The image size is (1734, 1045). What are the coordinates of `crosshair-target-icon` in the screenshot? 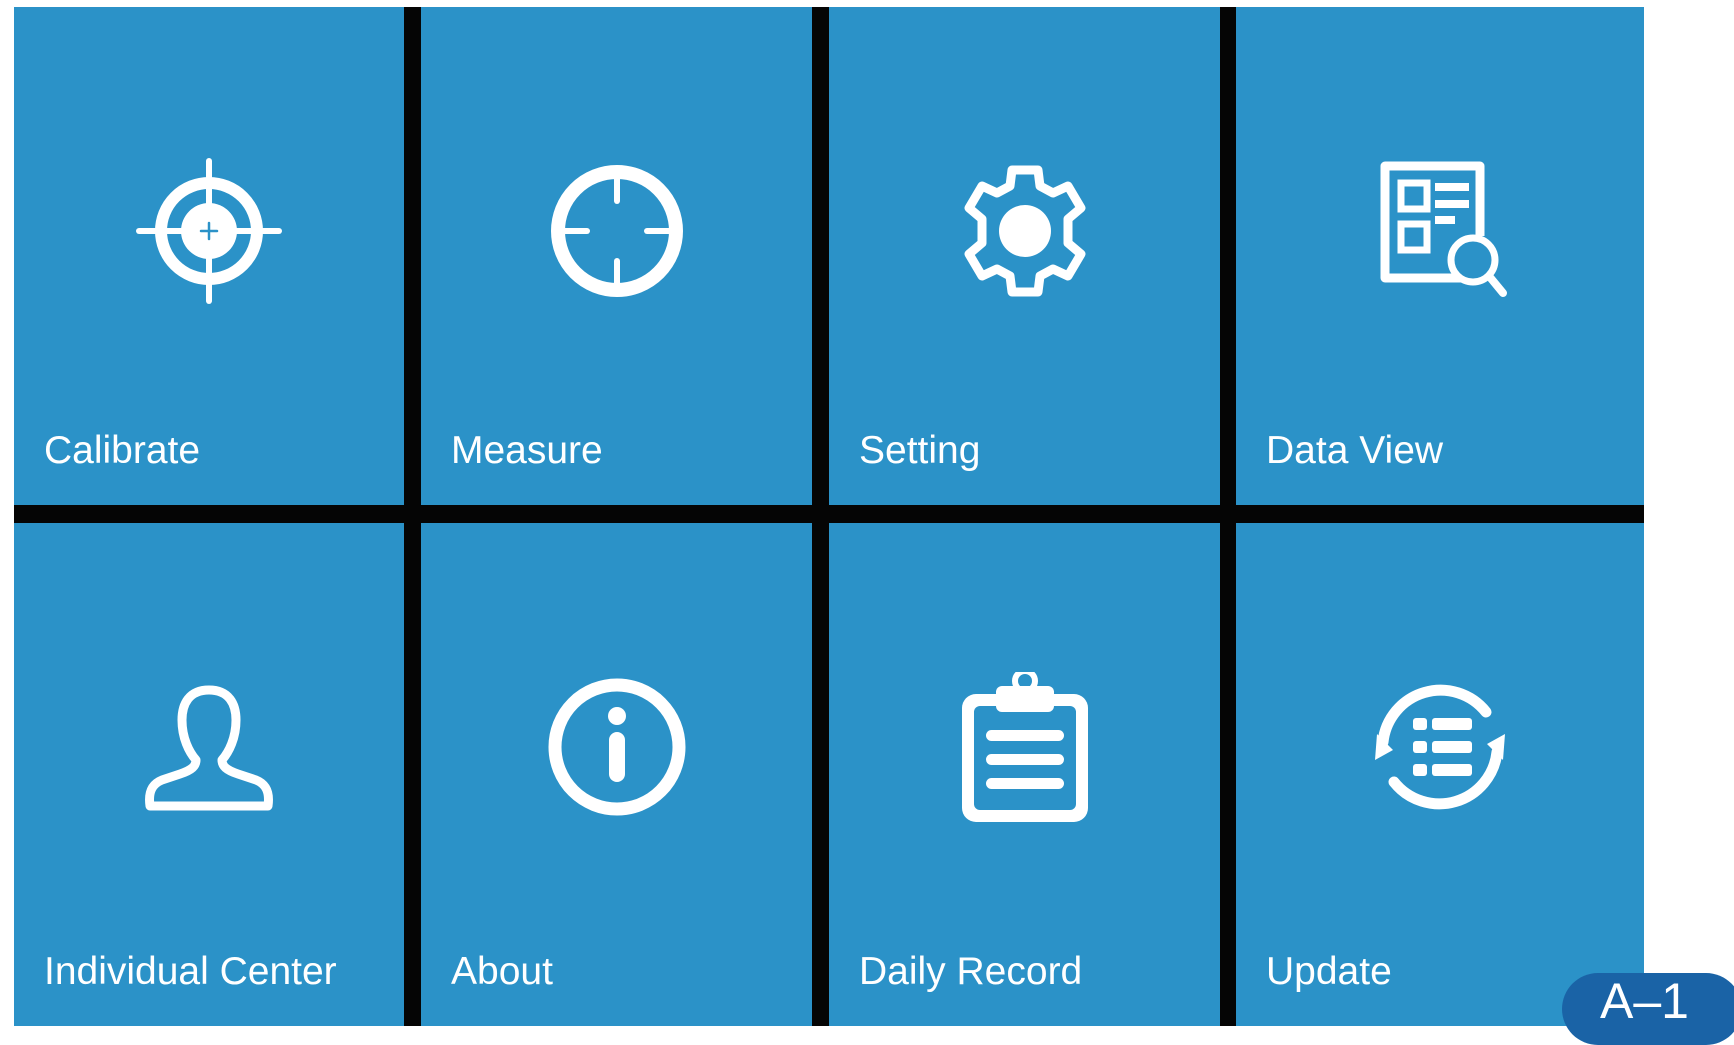 It's located at (209, 231).